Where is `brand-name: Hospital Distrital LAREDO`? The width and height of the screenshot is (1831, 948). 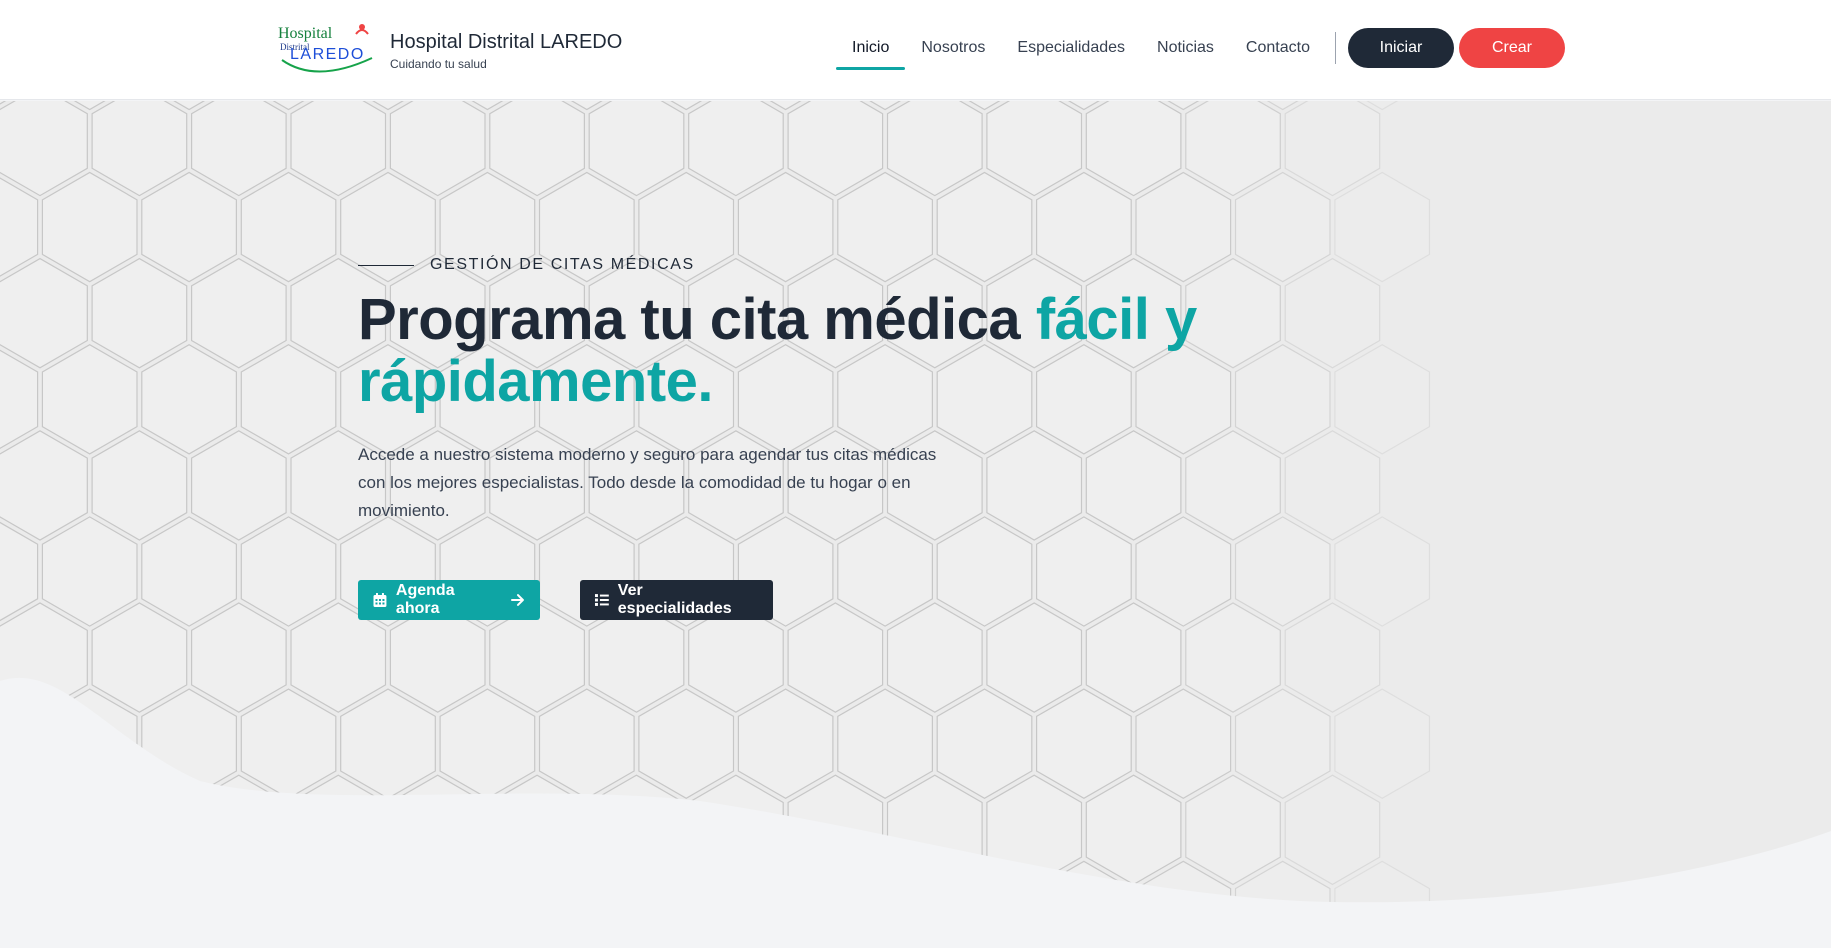 brand-name: Hospital Distrital LAREDO is located at coordinates (506, 41).